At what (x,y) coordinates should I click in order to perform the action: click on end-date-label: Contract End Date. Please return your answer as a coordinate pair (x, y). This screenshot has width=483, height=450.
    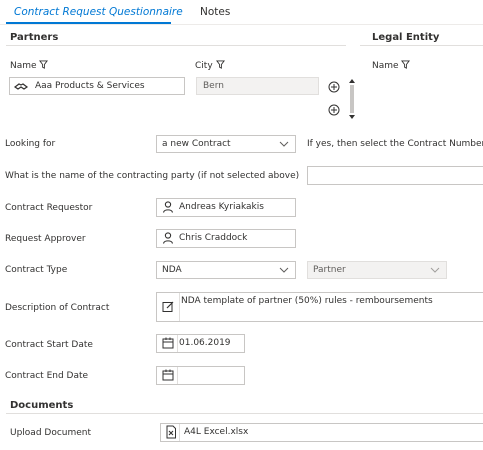
    Looking at the image, I should click on (47, 376).